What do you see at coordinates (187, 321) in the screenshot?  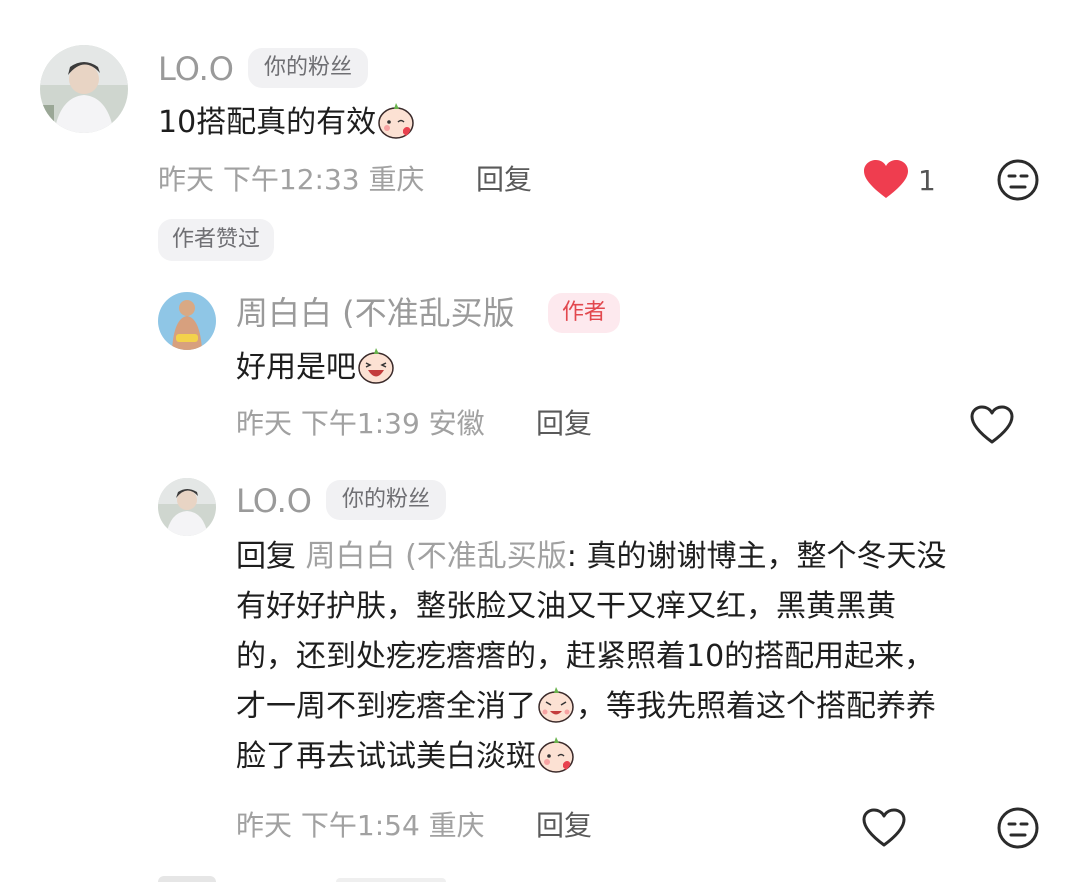 I see `avatar-author` at bounding box center [187, 321].